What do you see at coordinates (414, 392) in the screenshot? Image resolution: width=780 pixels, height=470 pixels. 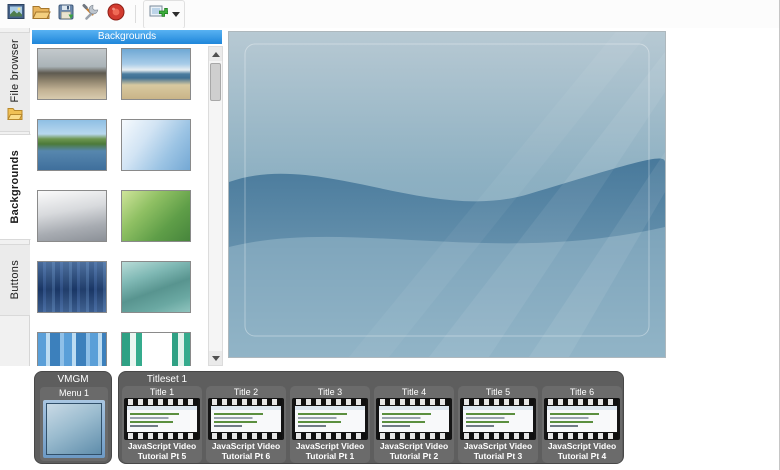 I see `title-label: Title 4` at bounding box center [414, 392].